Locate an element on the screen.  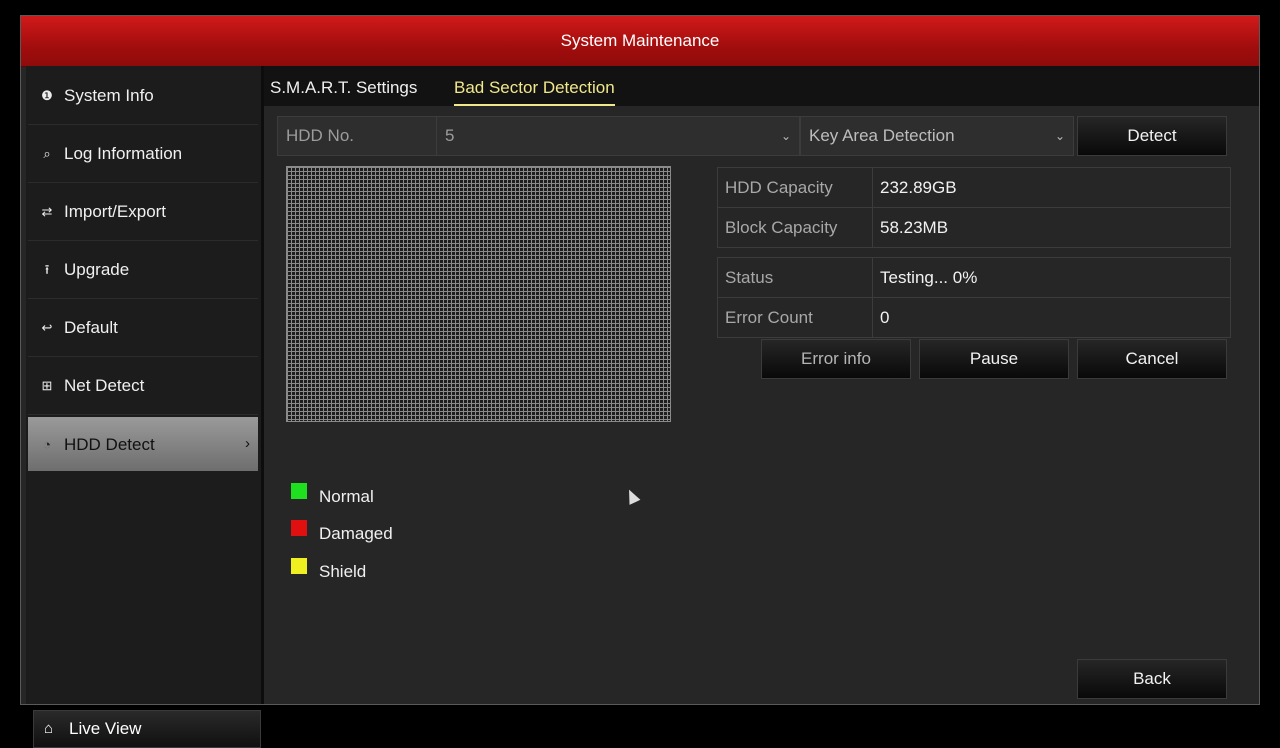
hdd-capacity-value: 232.89GB is located at coordinates (918, 187).